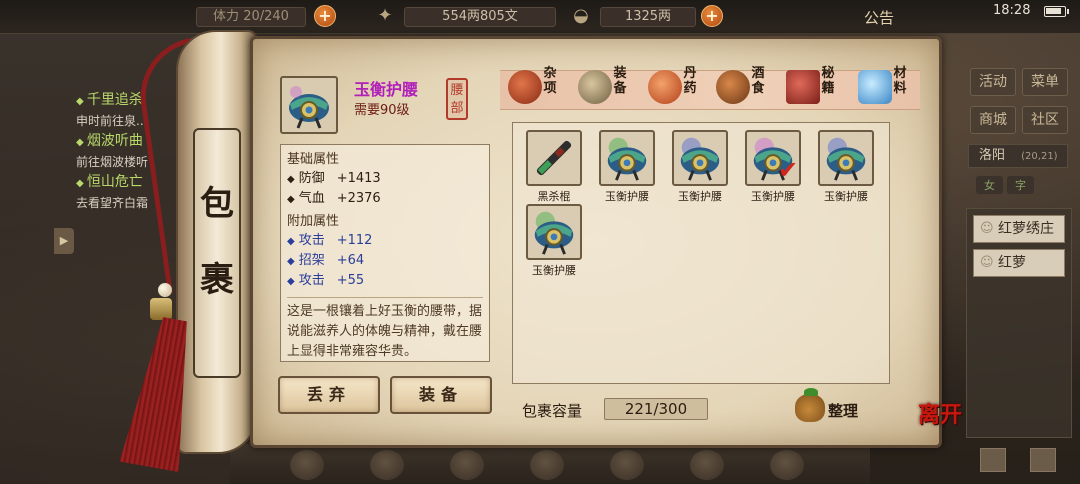 Image resolution: width=1080 pixels, height=484 pixels. What do you see at coordinates (875, 87) in the screenshot?
I see `crystal-icon` at bounding box center [875, 87].